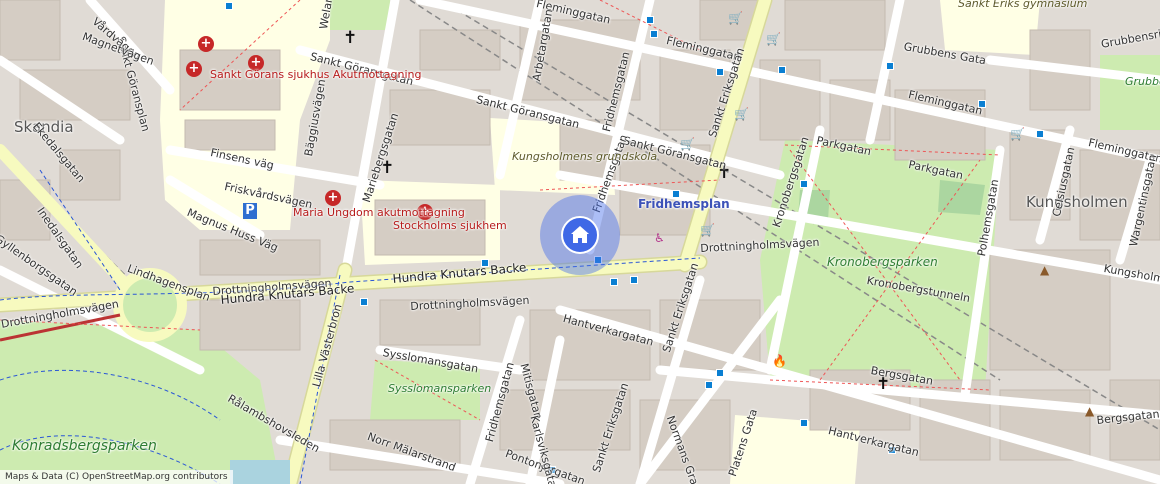  What do you see at coordinates (1077, 202) in the screenshot?
I see `district-label-kungsholmen: Kungsholmen` at bounding box center [1077, 202].